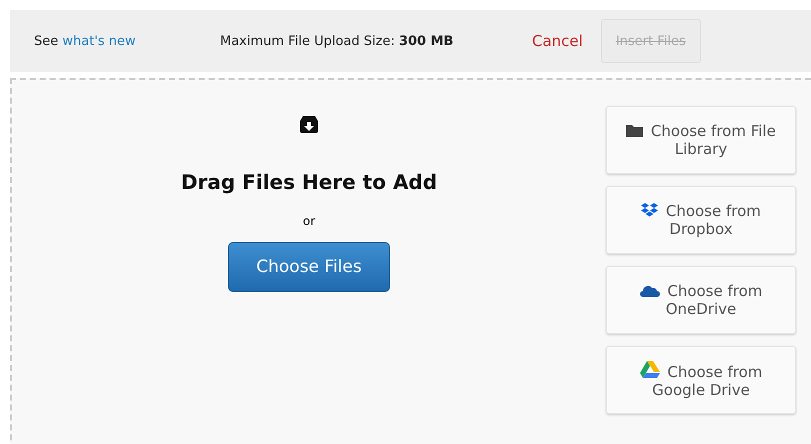  Describe the element at coordinates (635, 130) in the screenshot. I see `folder-icon` at that location.